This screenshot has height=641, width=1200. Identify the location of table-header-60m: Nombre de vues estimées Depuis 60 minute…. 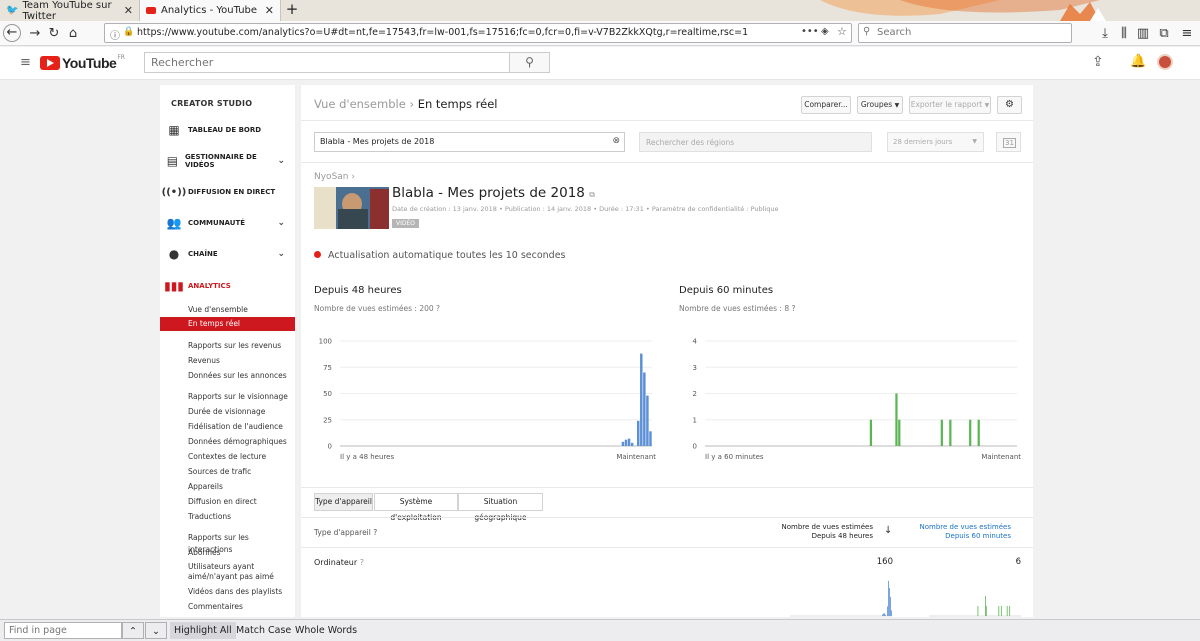
(960, 532).